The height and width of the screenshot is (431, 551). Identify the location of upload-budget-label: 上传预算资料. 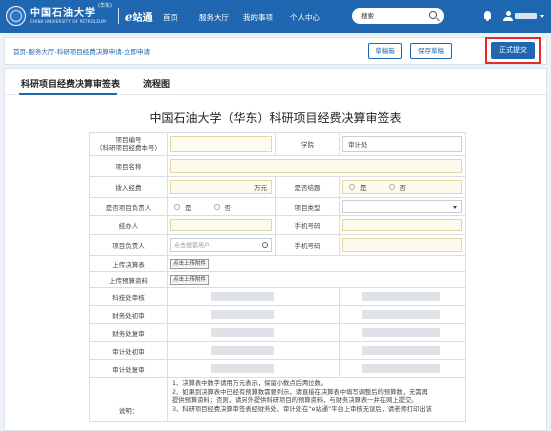
(128, 279).